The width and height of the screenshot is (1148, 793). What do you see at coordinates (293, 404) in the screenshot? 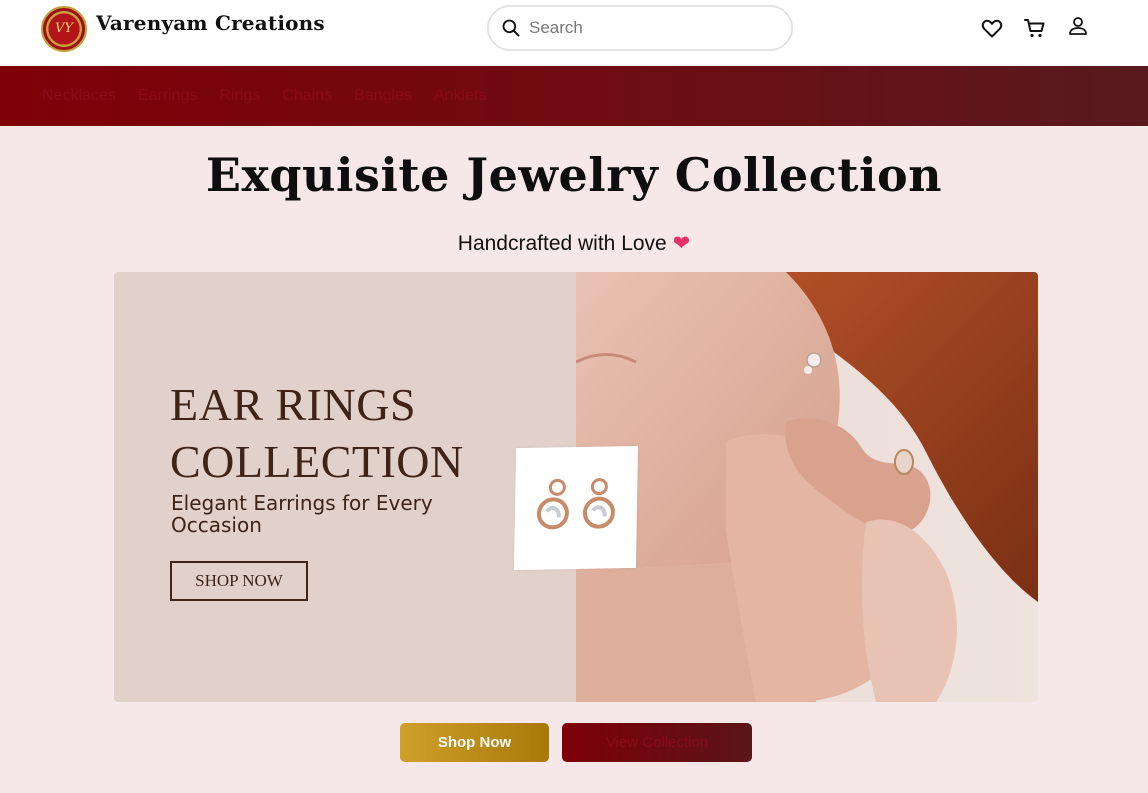
I see `banner-heading-line1: EAR RINGS` at bounding box center [293, 404].